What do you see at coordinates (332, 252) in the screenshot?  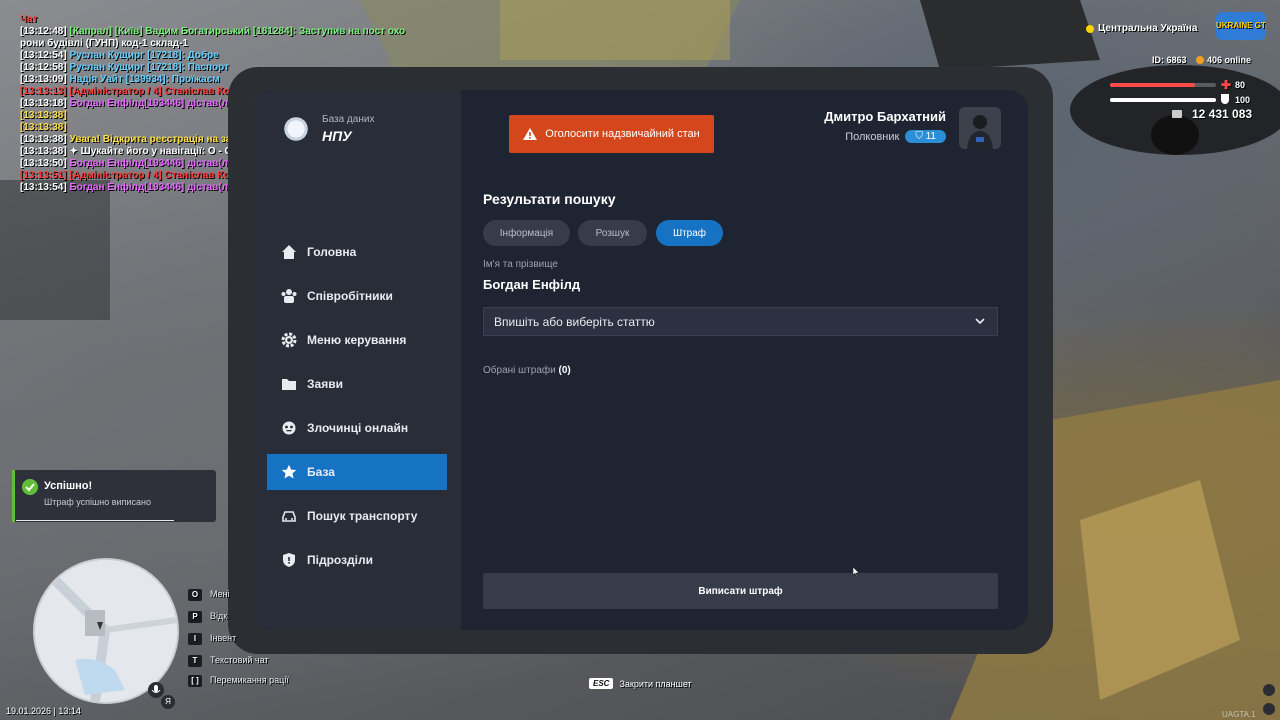 I see `sidebar-item-label: Головна` at bounding box center [332, 252].